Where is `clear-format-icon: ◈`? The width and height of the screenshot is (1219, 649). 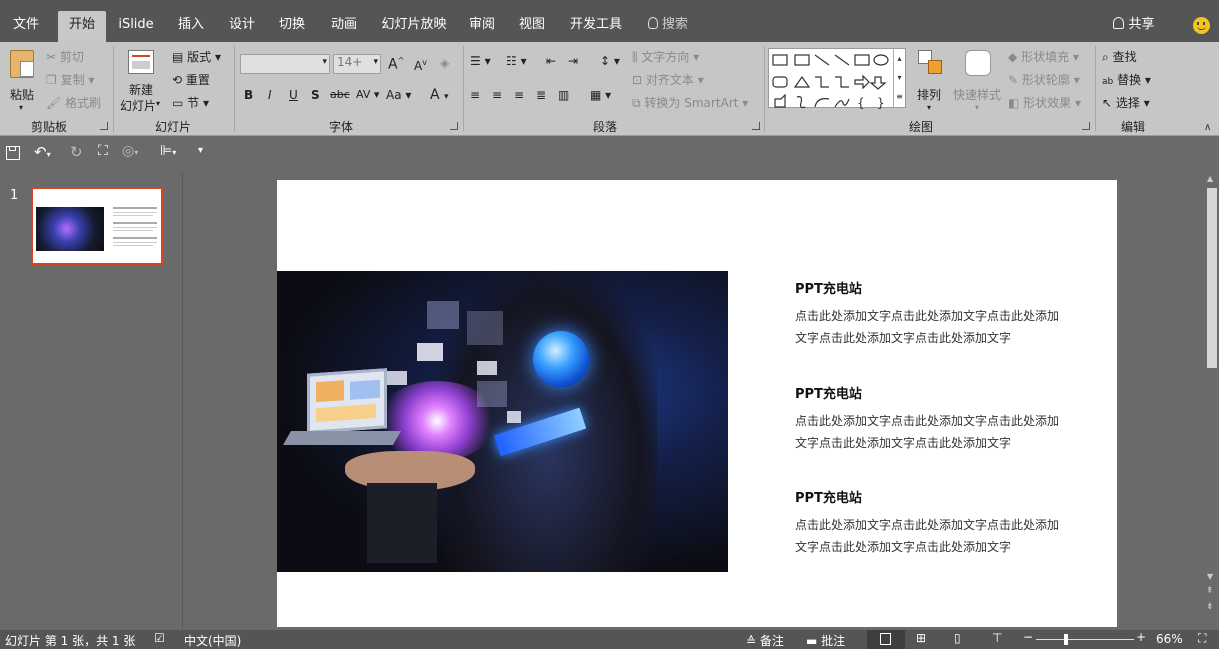
clear-format-icon: ◈ is located at coordinates (444, 63).